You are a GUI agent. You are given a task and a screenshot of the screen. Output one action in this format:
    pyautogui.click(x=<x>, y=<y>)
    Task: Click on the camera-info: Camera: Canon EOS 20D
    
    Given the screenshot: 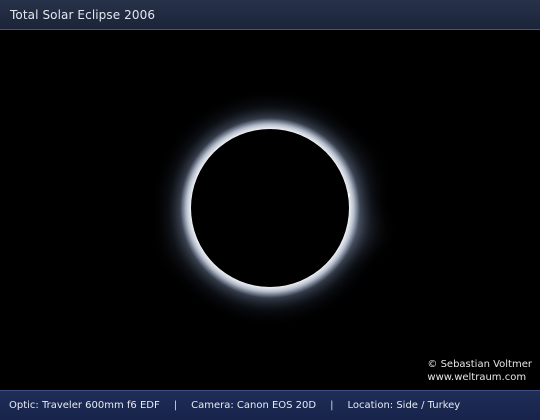 What is the action you would take?
    pyautogui.click(x=254, y=405)
    